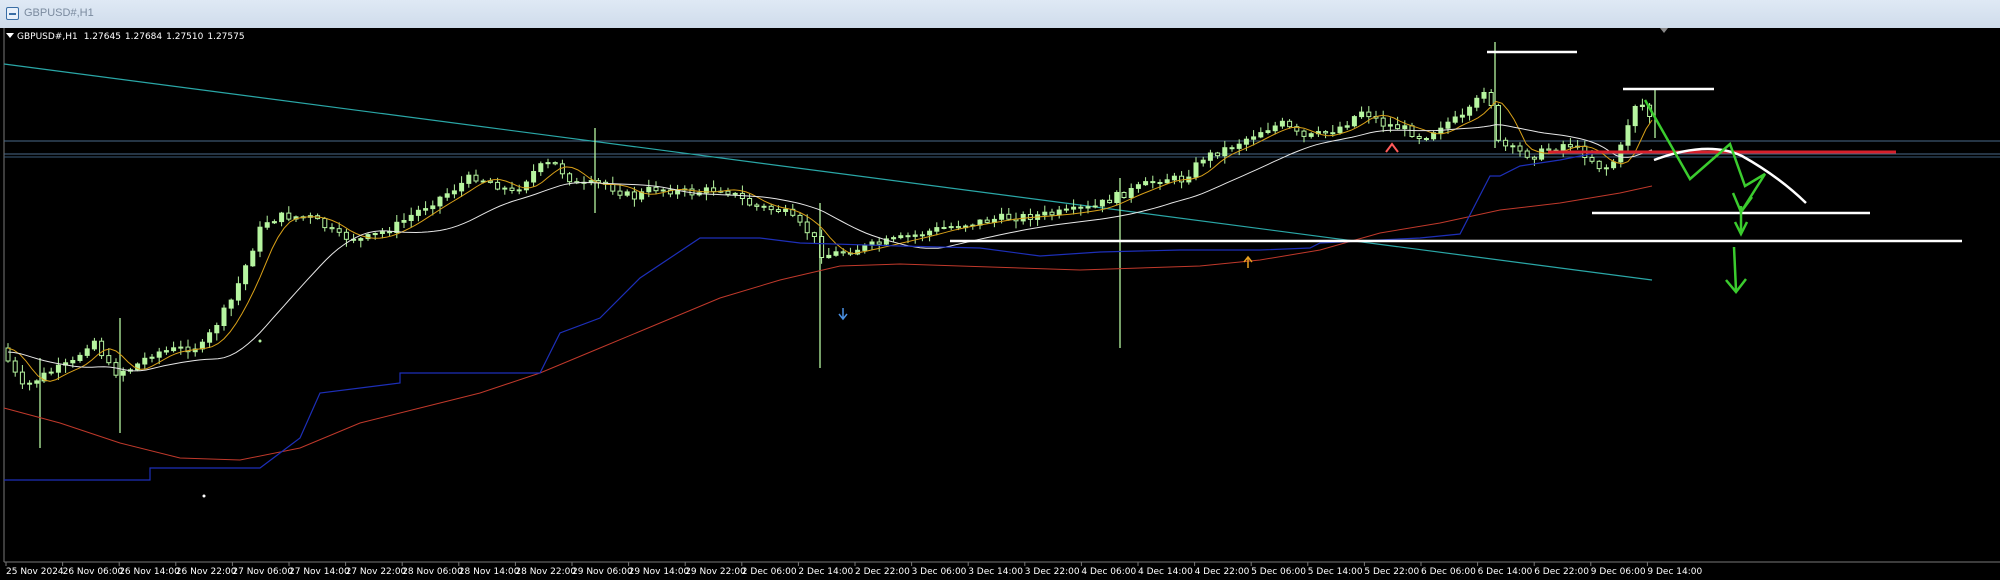  Describe the element at coordinates (1335, 572) in the screenshot. I see `time-tick-label: 5 Dec 14:00` at that location.